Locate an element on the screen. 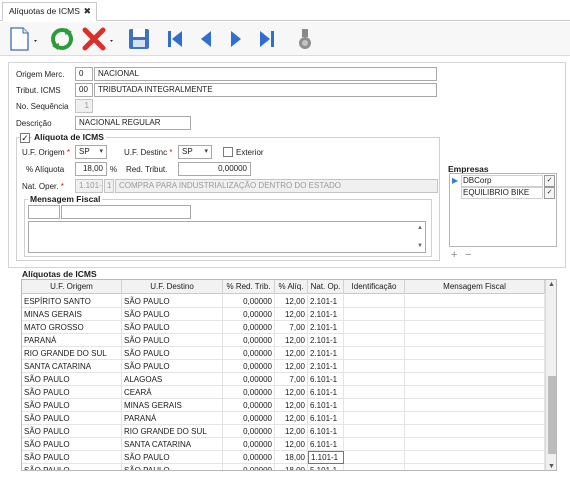 This screenshot has width=570, height=491. next-record-icon is located at coordinates (236, 39).